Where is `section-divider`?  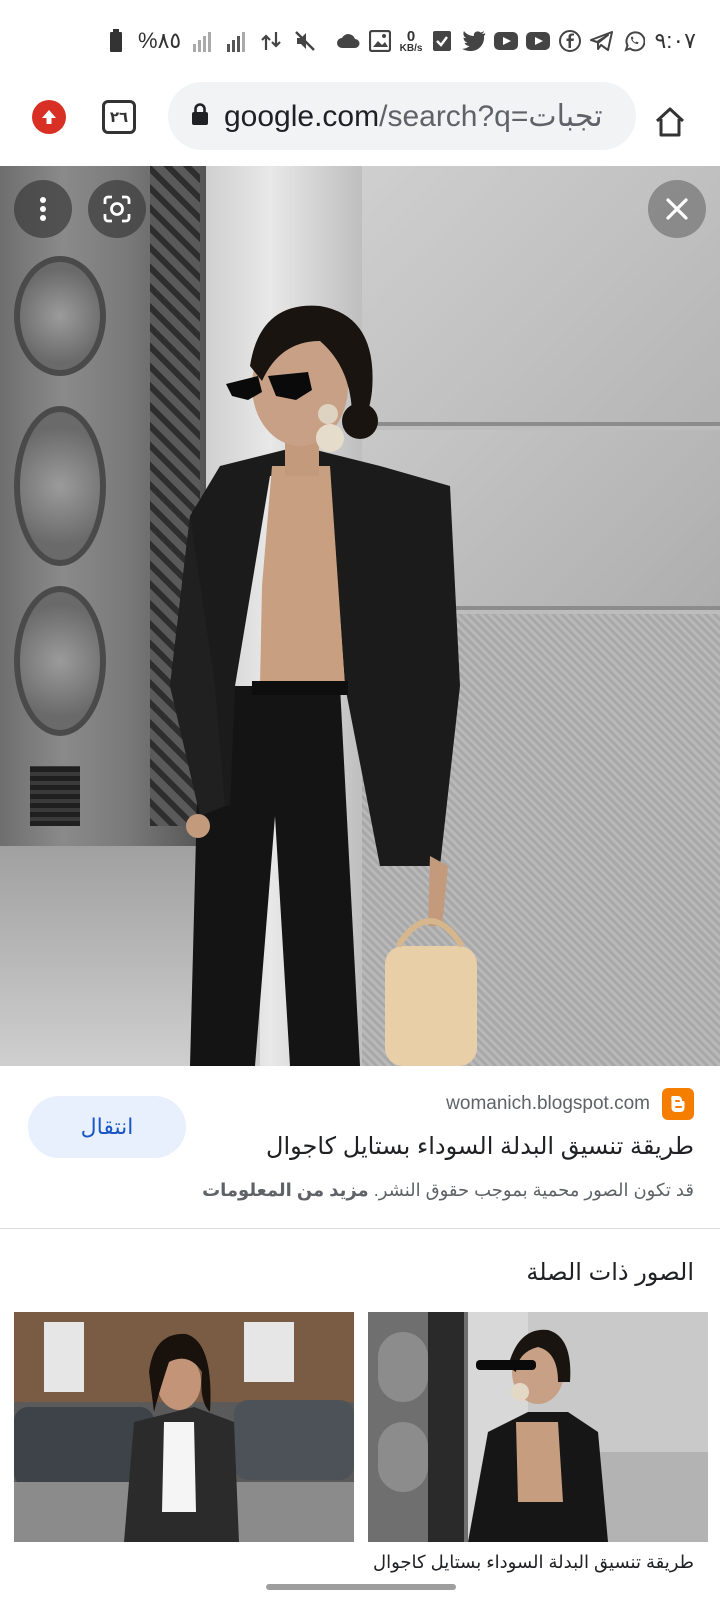 section-divider is located at coordinates (360, 1228).